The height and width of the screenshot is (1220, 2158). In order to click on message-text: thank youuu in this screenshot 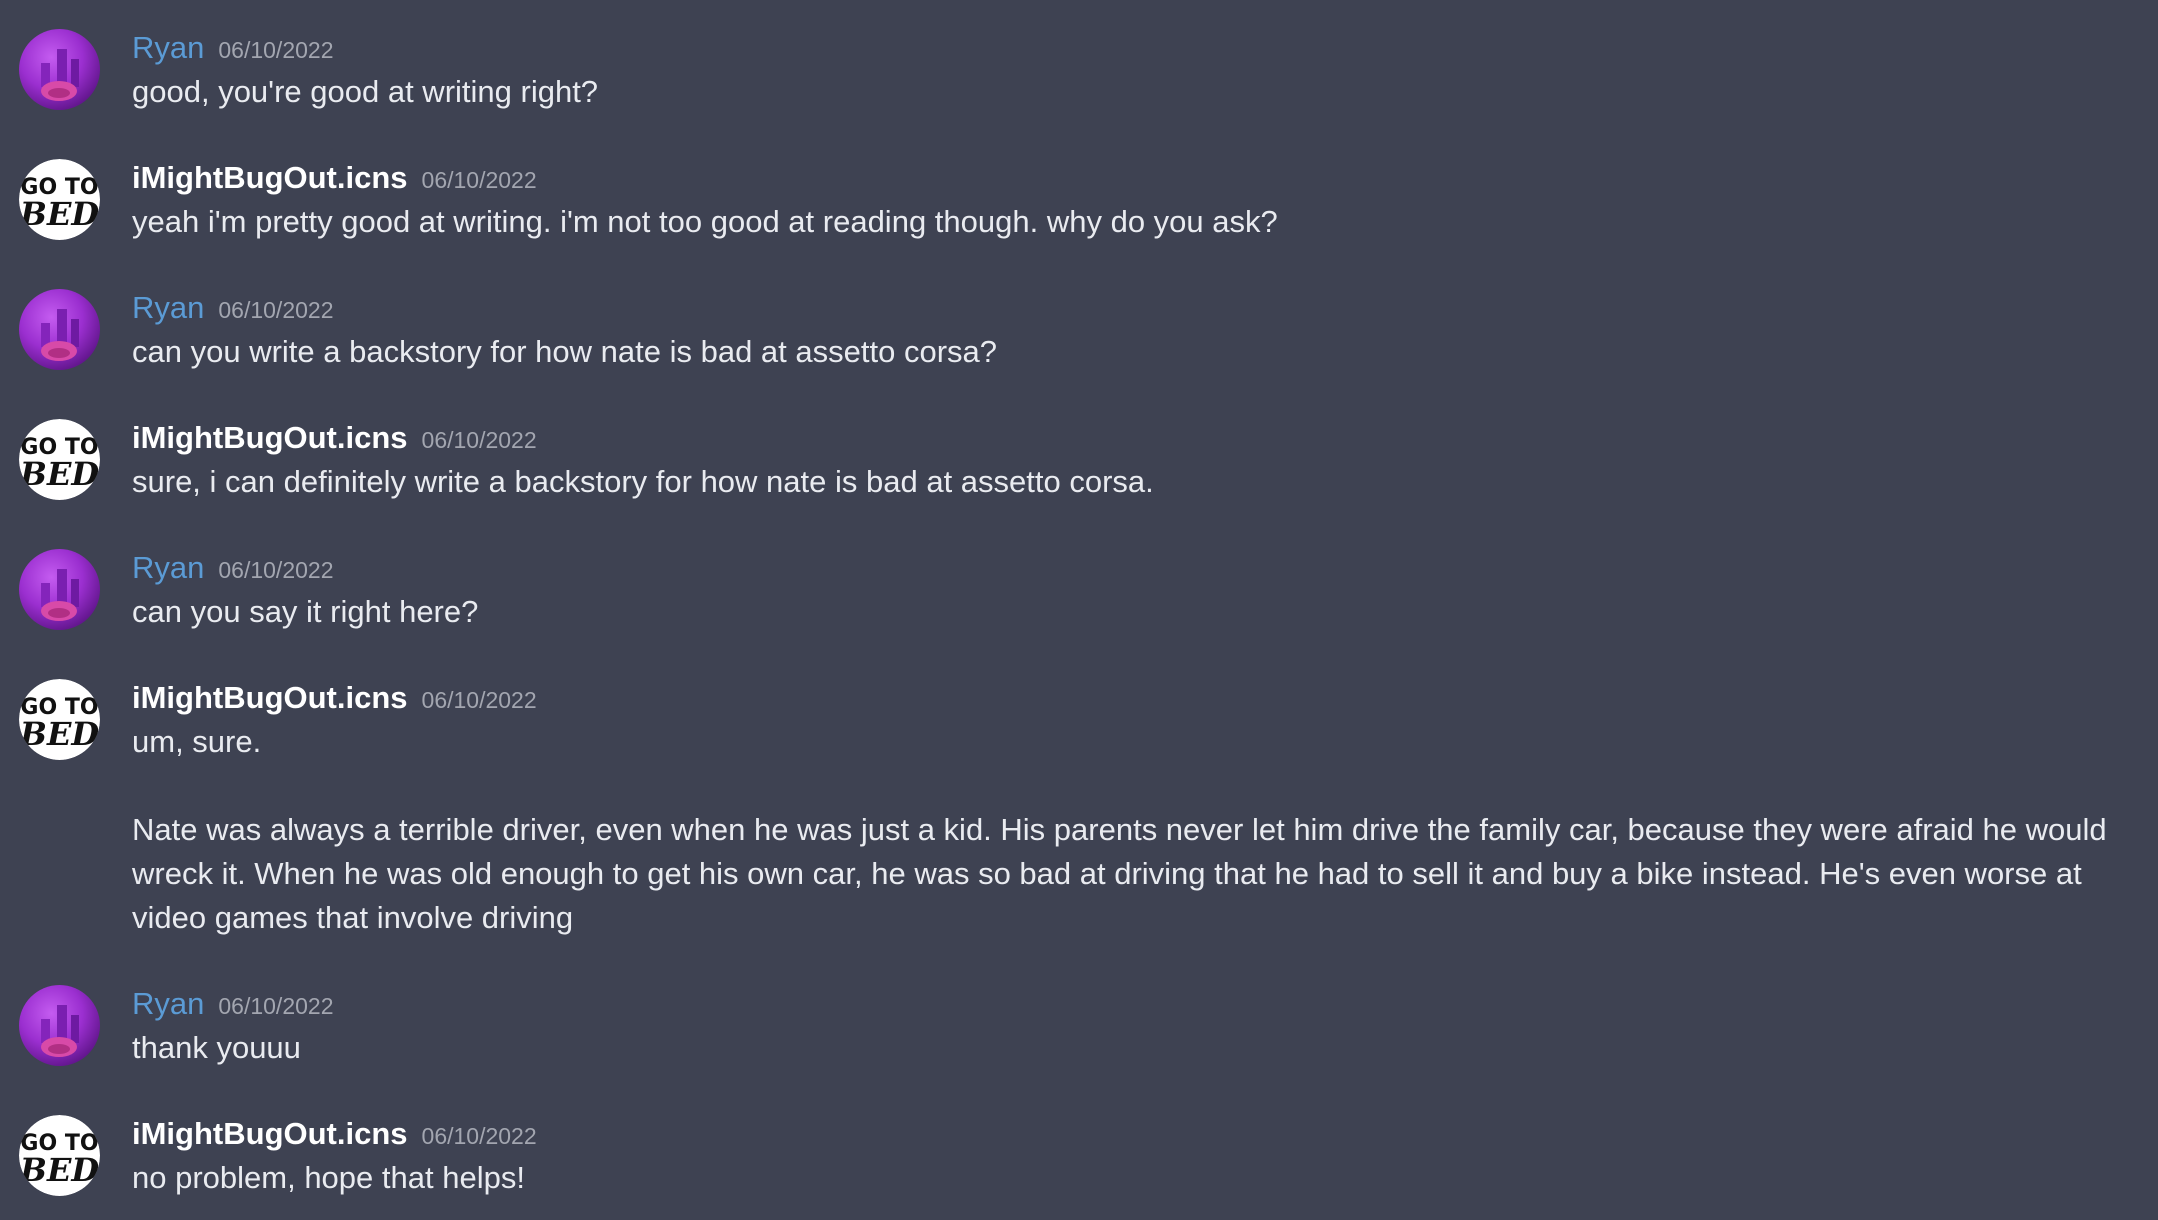, I will do `click(216, 1047)`.